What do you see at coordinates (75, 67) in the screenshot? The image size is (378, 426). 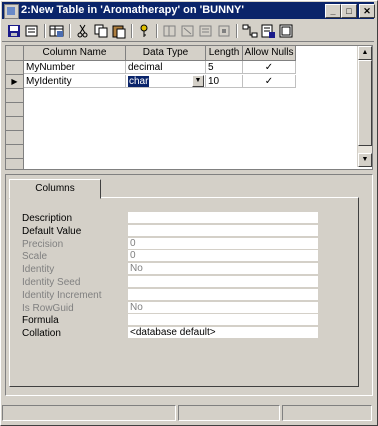 I see `cell-column-name: MyNumber` at bounding box center [75, 67].